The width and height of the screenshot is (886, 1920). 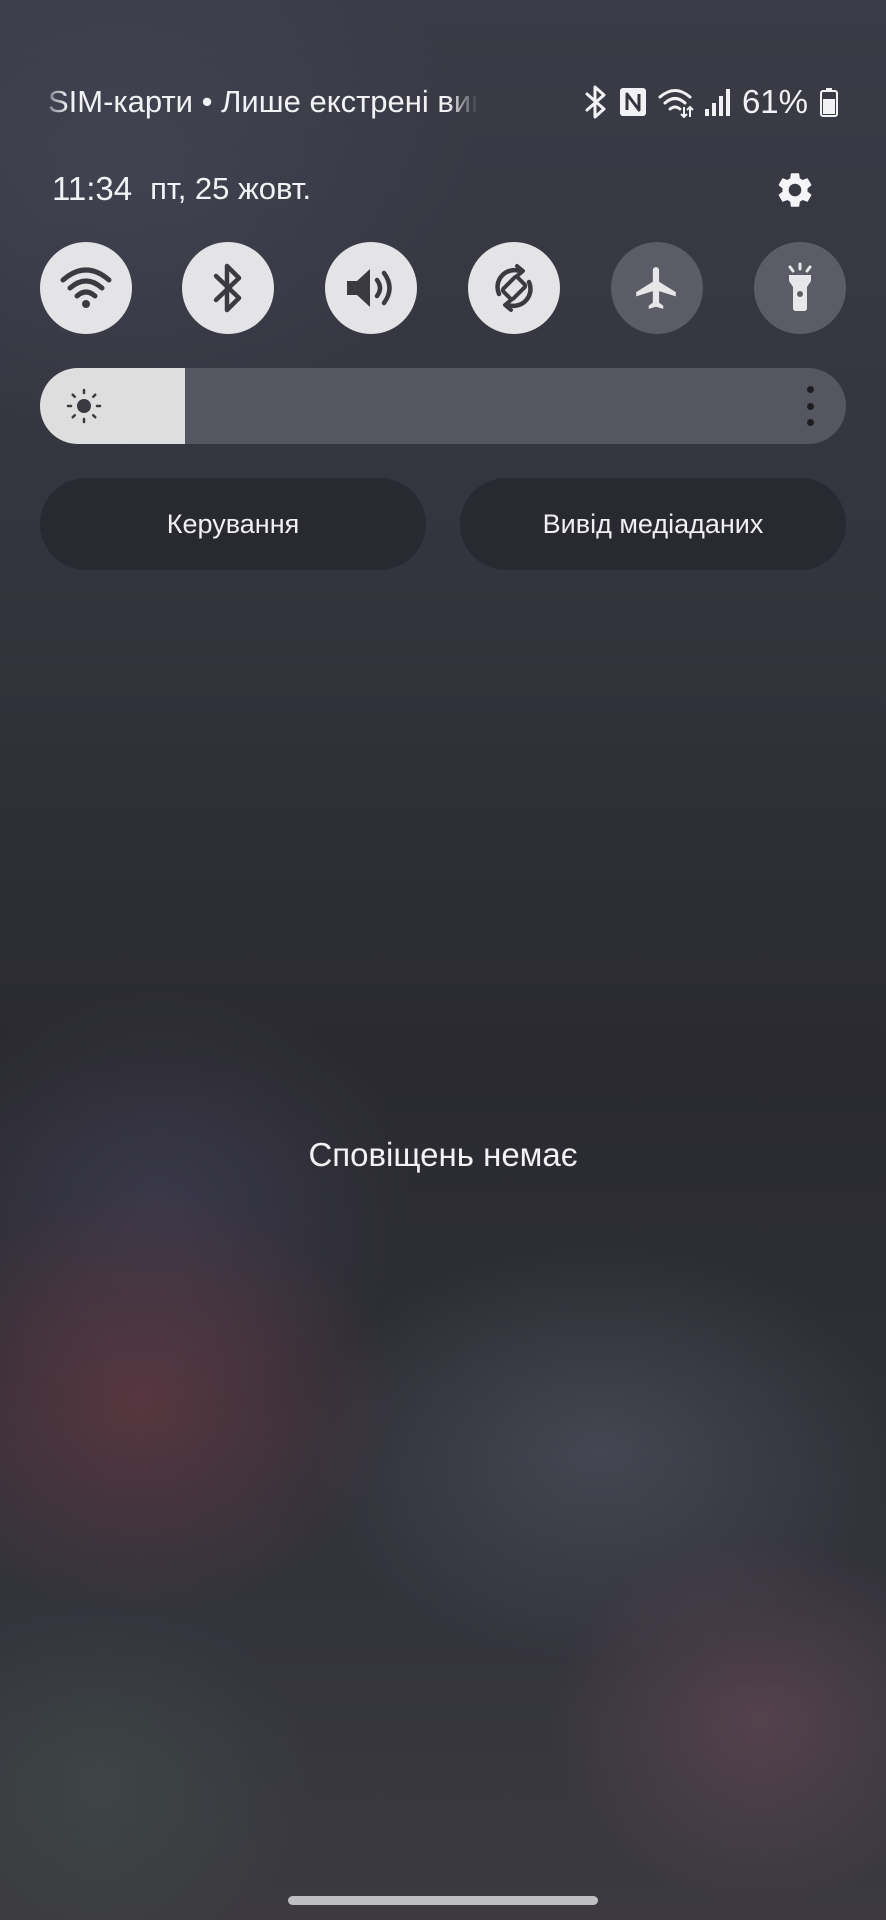 I want to click on brightness-level-fill, so click(x=113, y=406).